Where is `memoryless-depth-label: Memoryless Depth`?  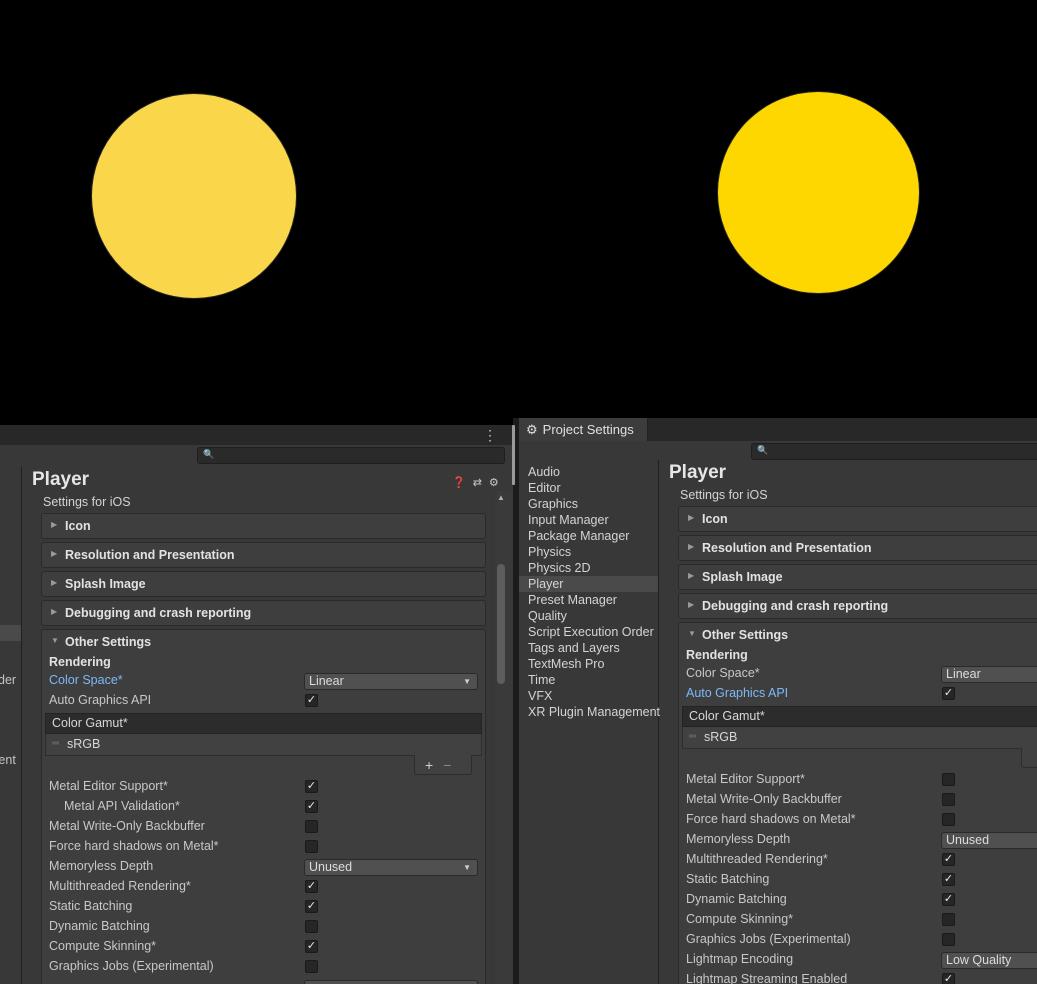 memoryless-depth-label: Memoryless Depth is located at coordinates (738, 839).